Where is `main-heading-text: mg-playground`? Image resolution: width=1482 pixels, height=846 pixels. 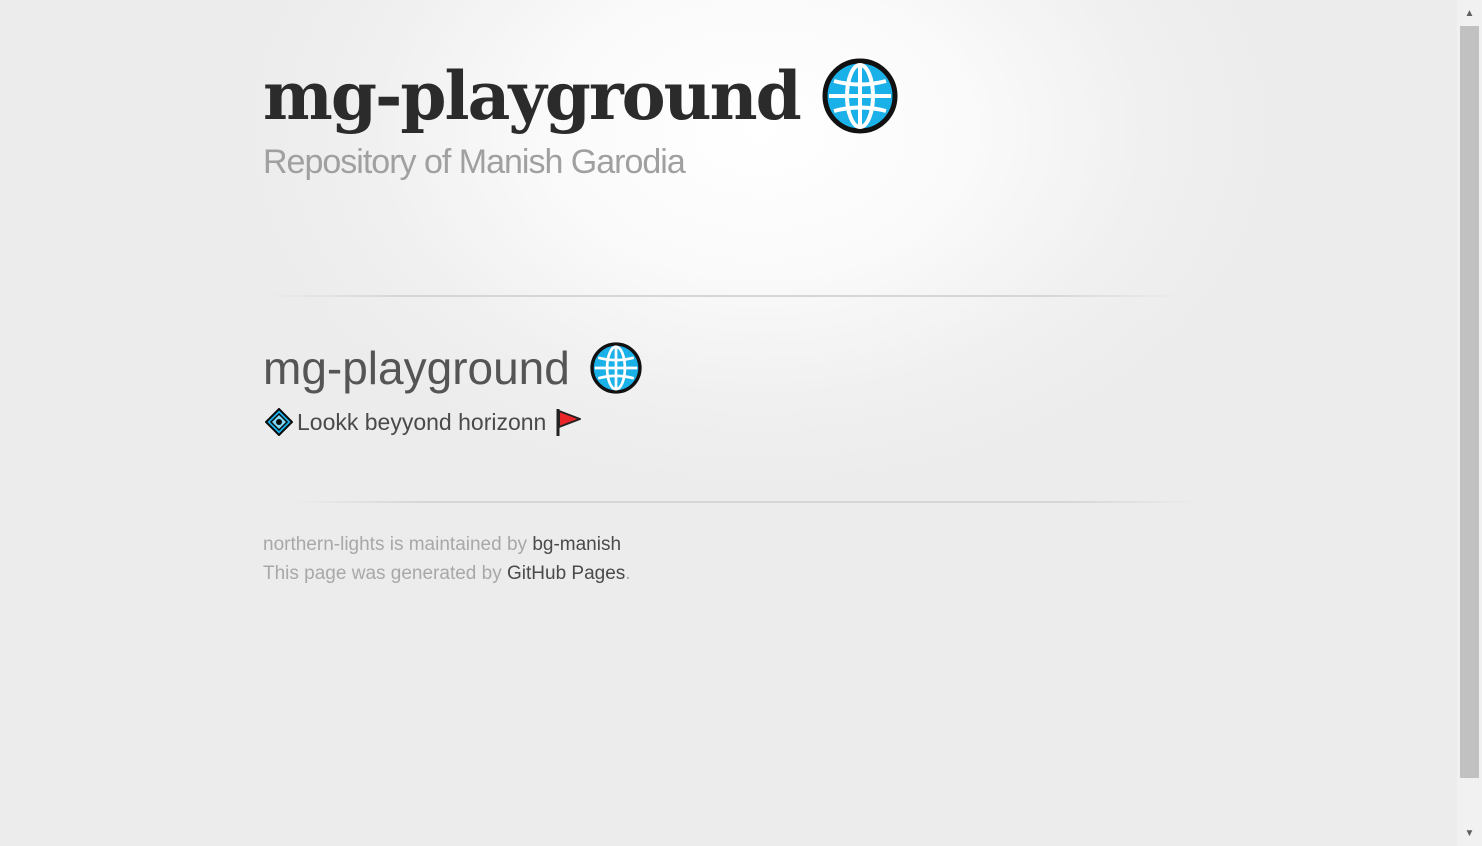 main-heading-text: mg-playground is located at coordinates (416, 368).